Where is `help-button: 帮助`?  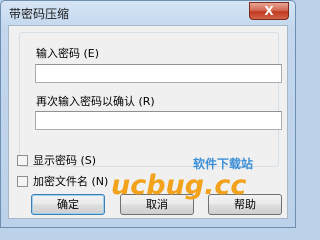 help-button: 帮助 is located at coordinates (245, 204).